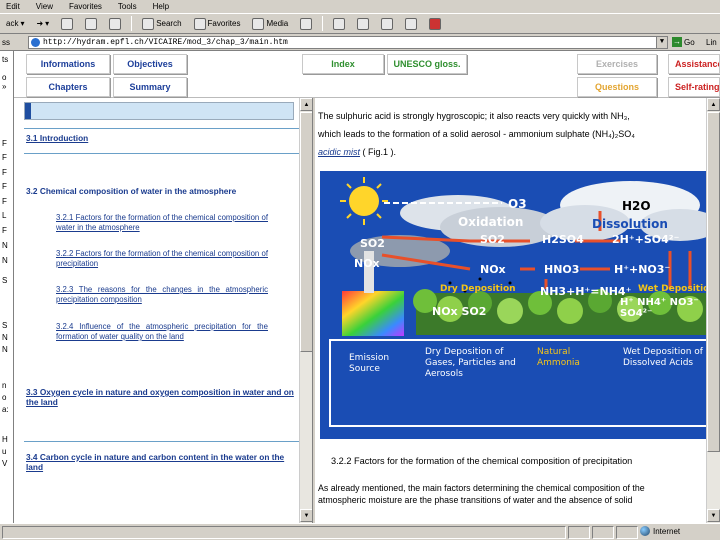 This screenshot has width=720, height=540. I want to click on discuss-button, so click(411, 23).